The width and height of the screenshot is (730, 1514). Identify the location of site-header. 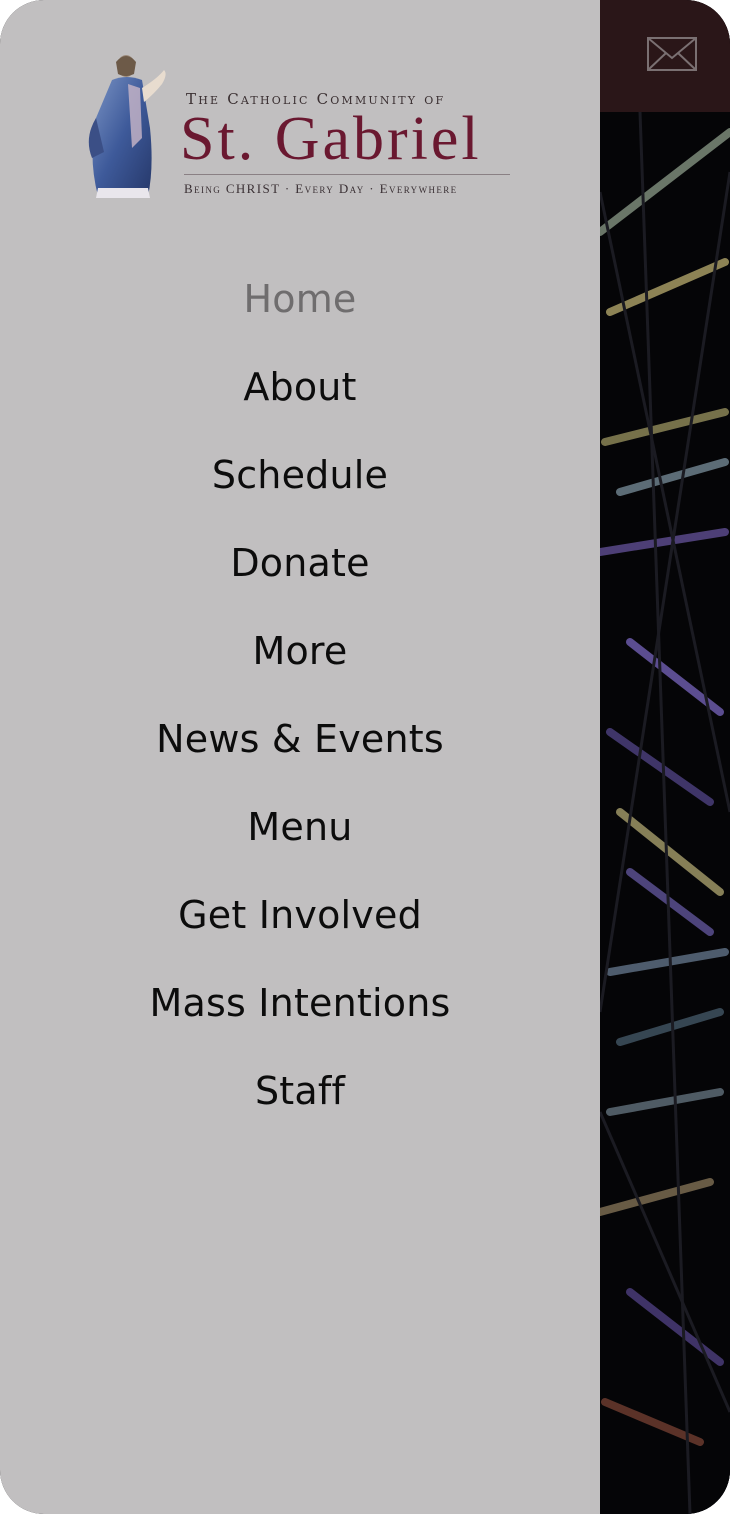
(665, 56).